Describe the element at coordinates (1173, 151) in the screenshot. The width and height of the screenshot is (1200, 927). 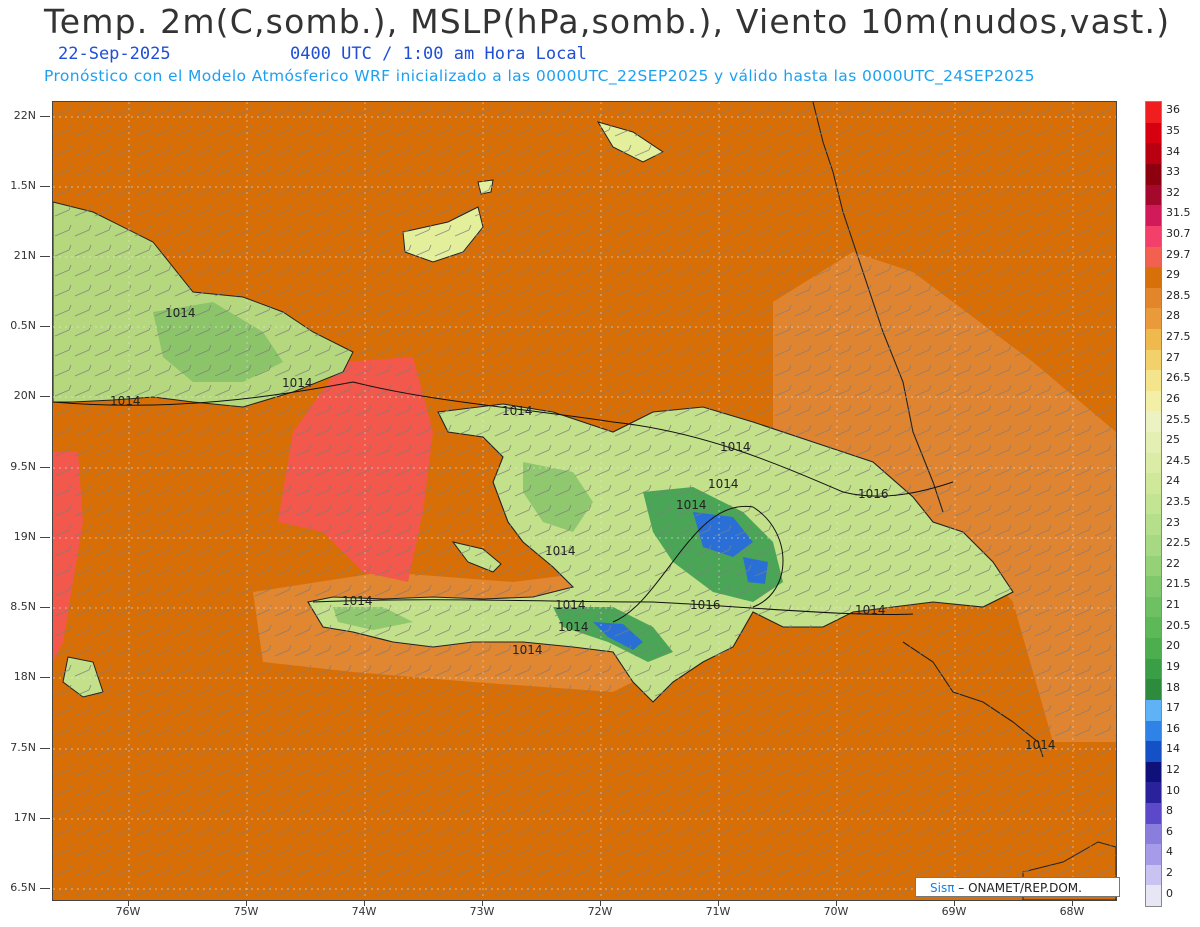
I see `colorbar-label: 34` at that location.